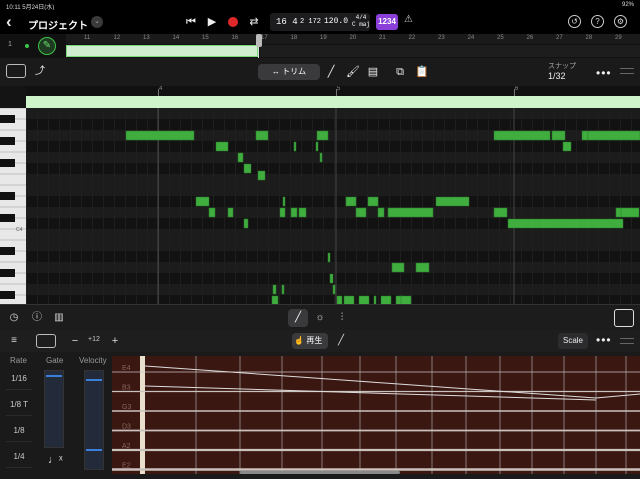 This screenshot has width=640, height=479. I want to click on info-icon: ⓘ, so click(37, 318).